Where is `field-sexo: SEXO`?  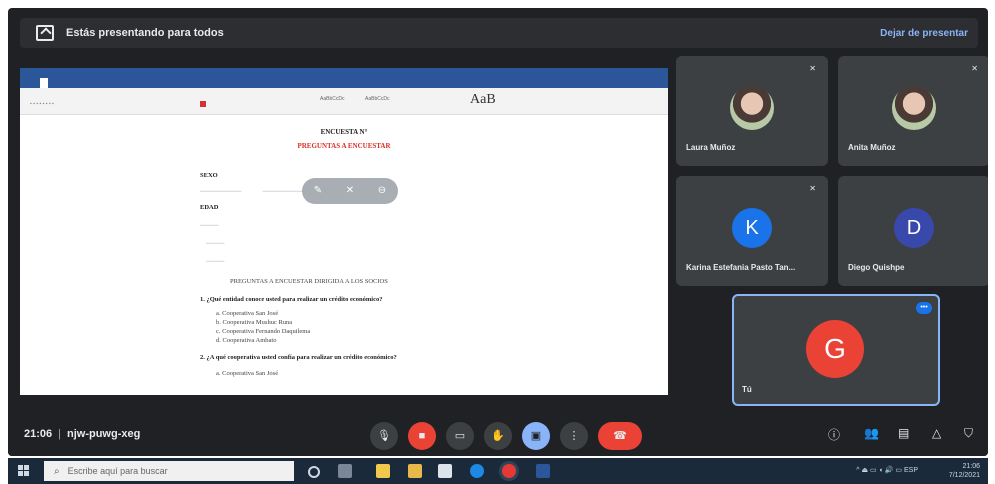 field-sexo: SEXO is located at coordinates (209, 175).